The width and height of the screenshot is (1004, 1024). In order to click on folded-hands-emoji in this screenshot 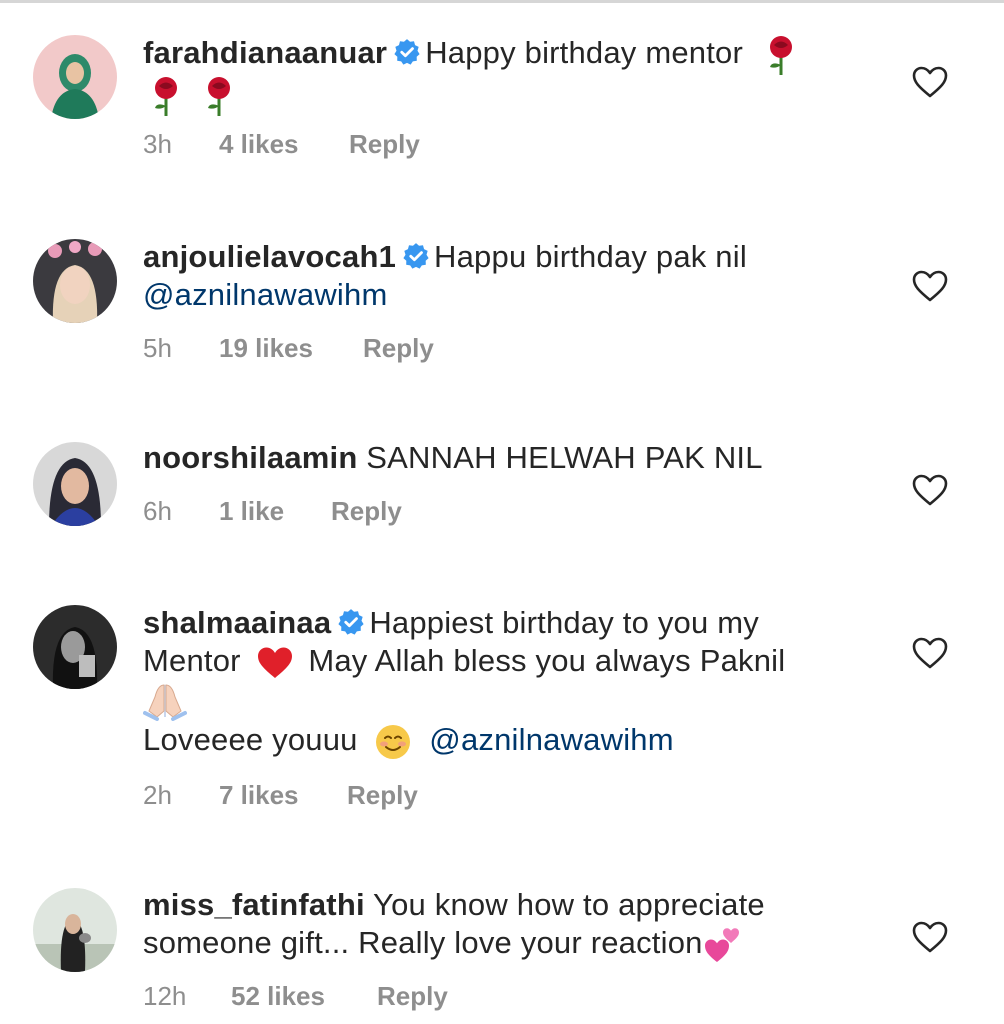, I will do `click(165, 702)`.